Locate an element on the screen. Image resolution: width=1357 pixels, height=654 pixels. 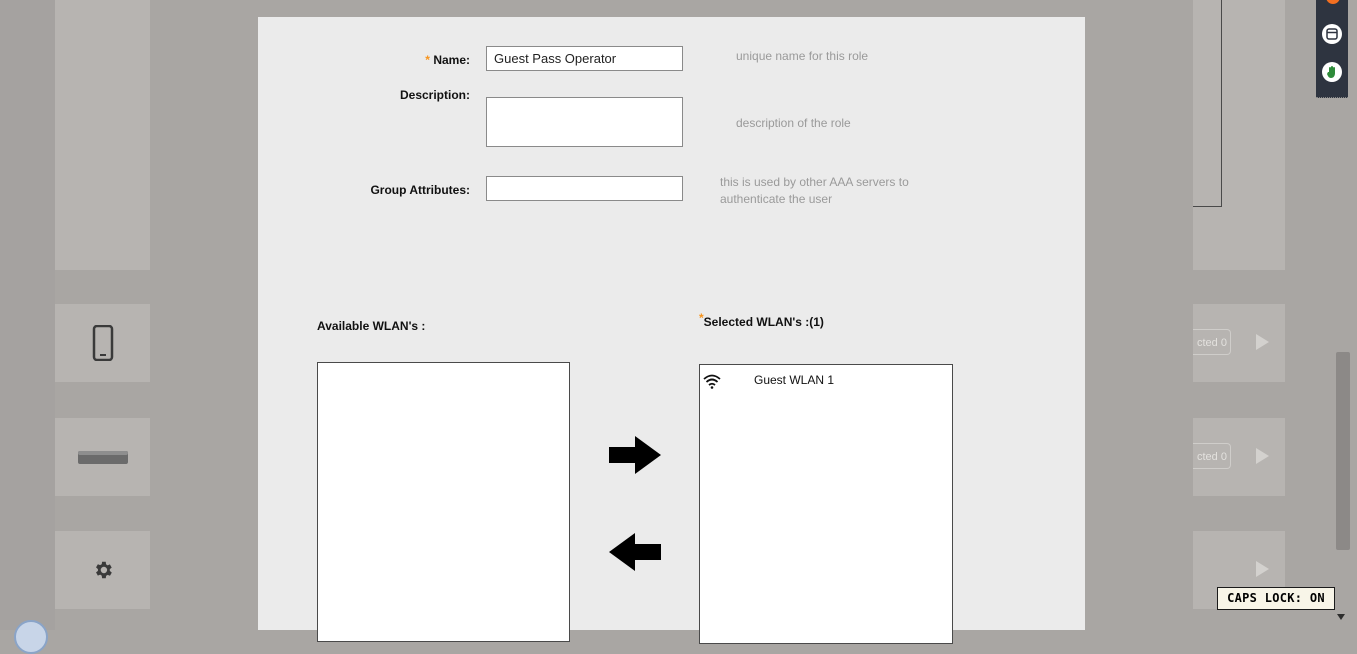
group-attributes-hint-line2: authenticate the user is located at coordinates (776, 199).